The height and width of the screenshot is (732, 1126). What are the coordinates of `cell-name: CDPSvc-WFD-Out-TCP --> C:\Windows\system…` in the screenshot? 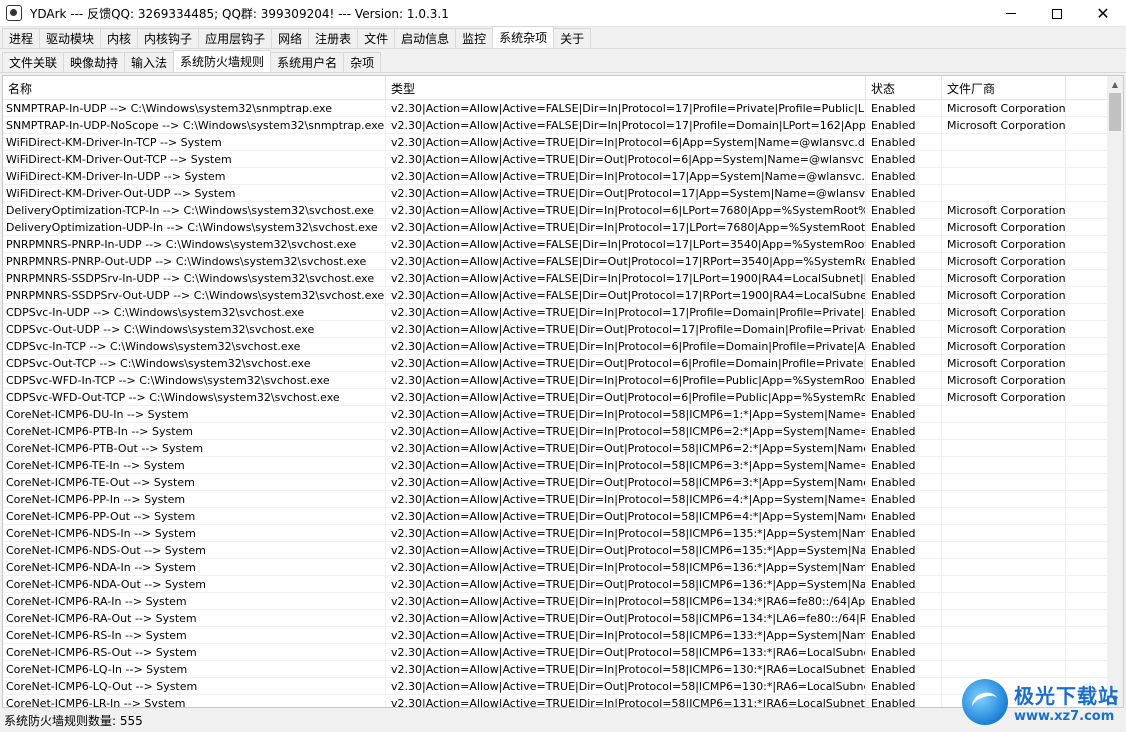 It's located at (194, 397).